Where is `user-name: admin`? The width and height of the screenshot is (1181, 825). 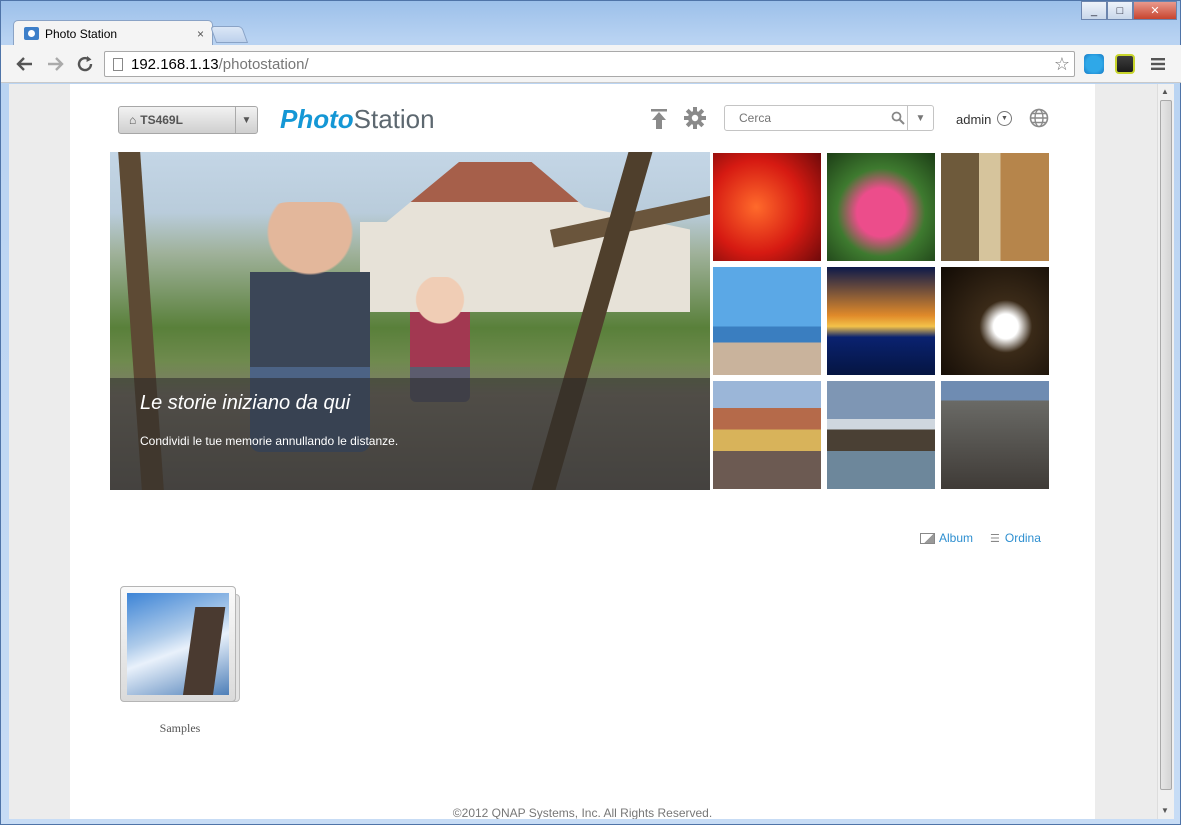
user-name: admin is located at coordinates (973, 119).